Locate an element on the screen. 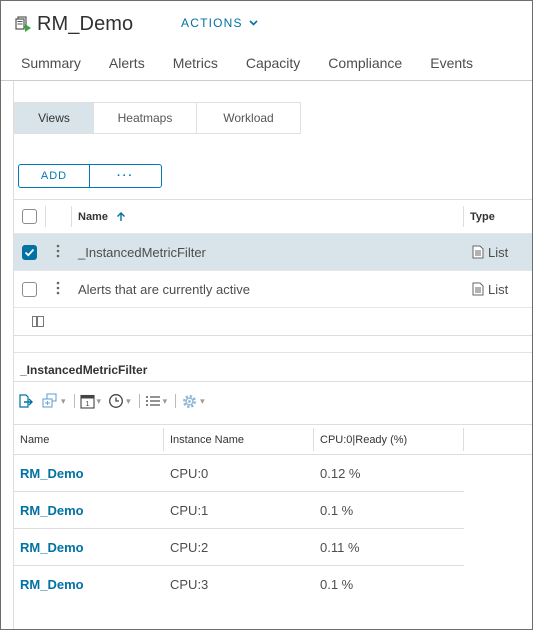 Image resolution: width=533 pixels, height=630 pixels. section-divider is located at coordinates (273, 352).